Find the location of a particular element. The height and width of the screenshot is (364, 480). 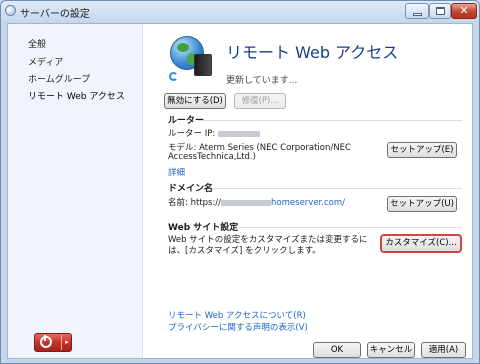

domain-name-blurred is located at coordinates (246, 202).